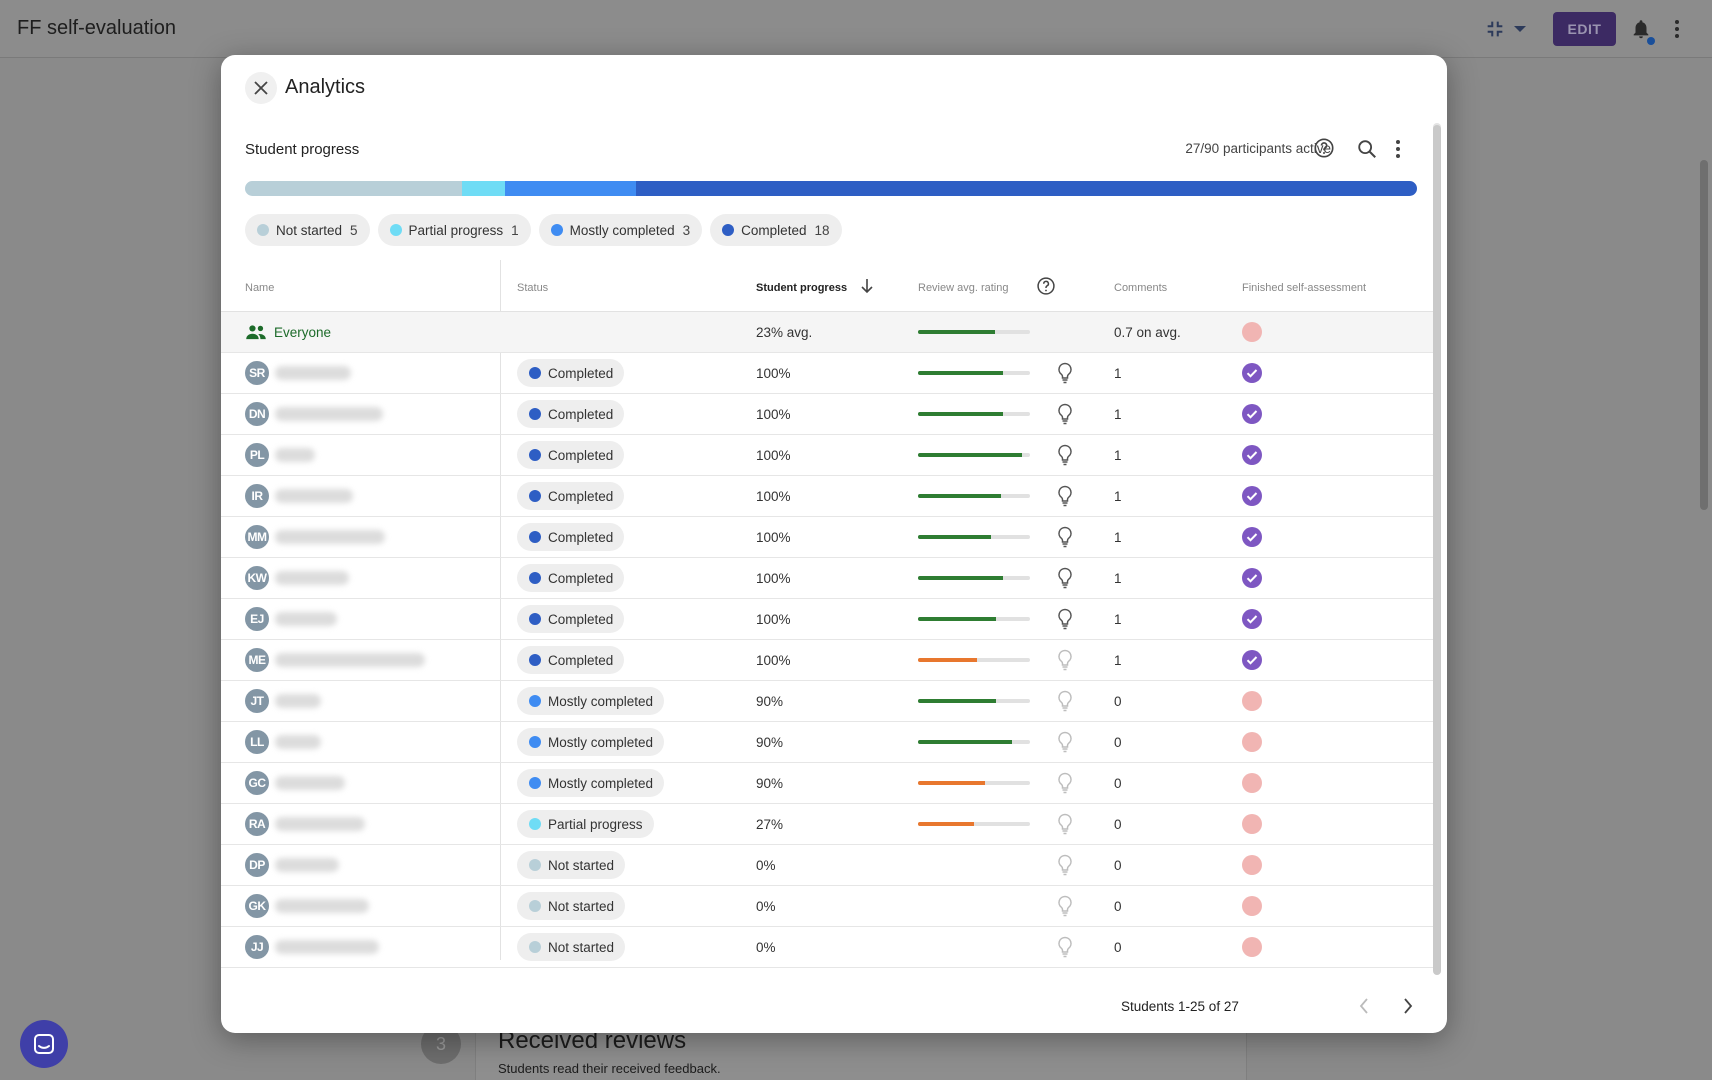 The width and height of the screenshot is (1712, 1080). Describe the element at coordinates (571, 906) in the screenshot. I see `status-chip: Not started` at that location.